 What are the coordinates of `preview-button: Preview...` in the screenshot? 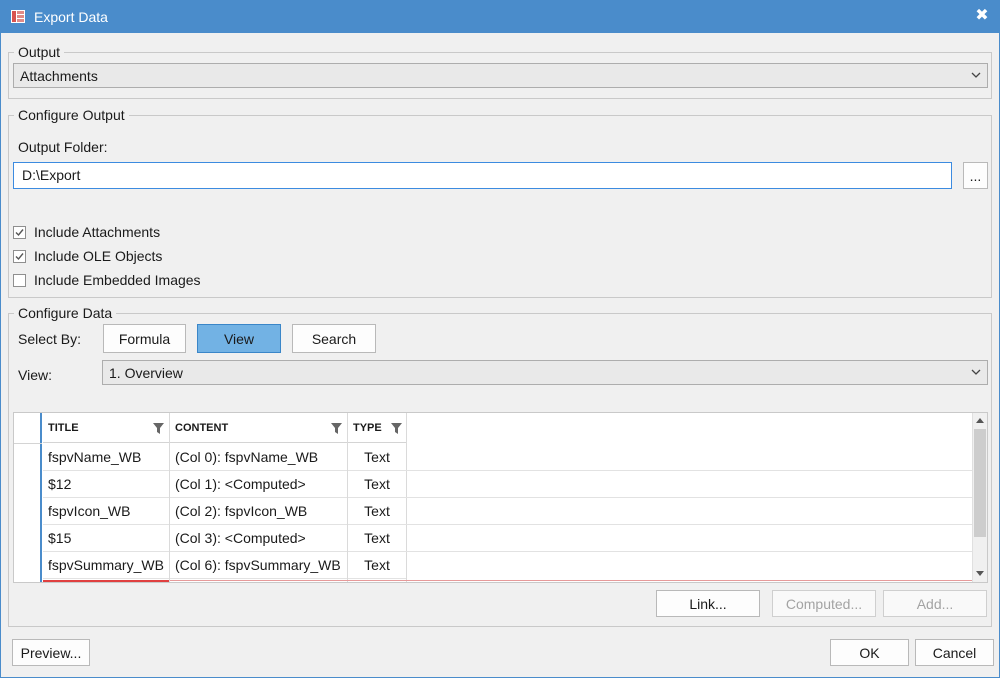 It's located at (51, 652).